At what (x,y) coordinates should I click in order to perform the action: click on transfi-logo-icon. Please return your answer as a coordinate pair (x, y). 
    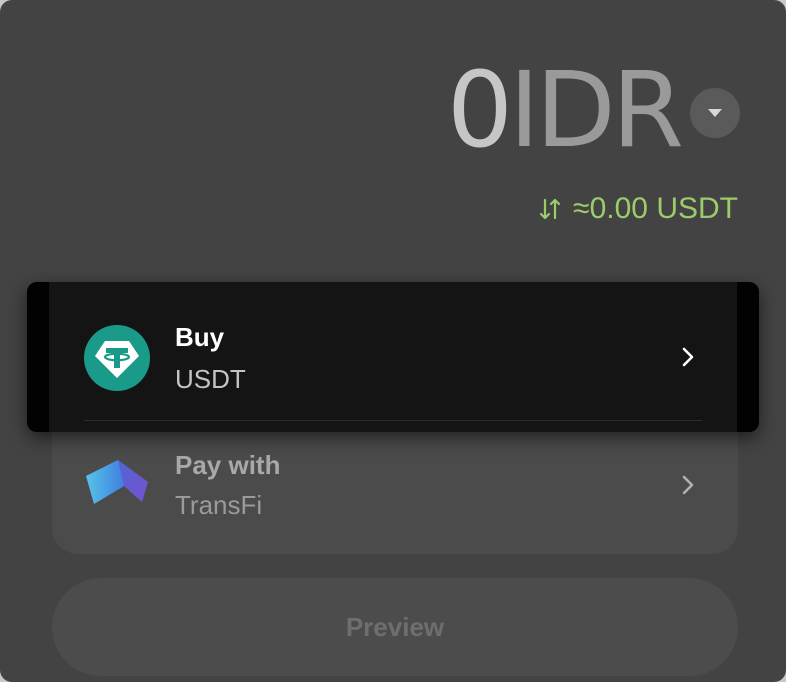
    Looking at the image, I should click on (117, 483).